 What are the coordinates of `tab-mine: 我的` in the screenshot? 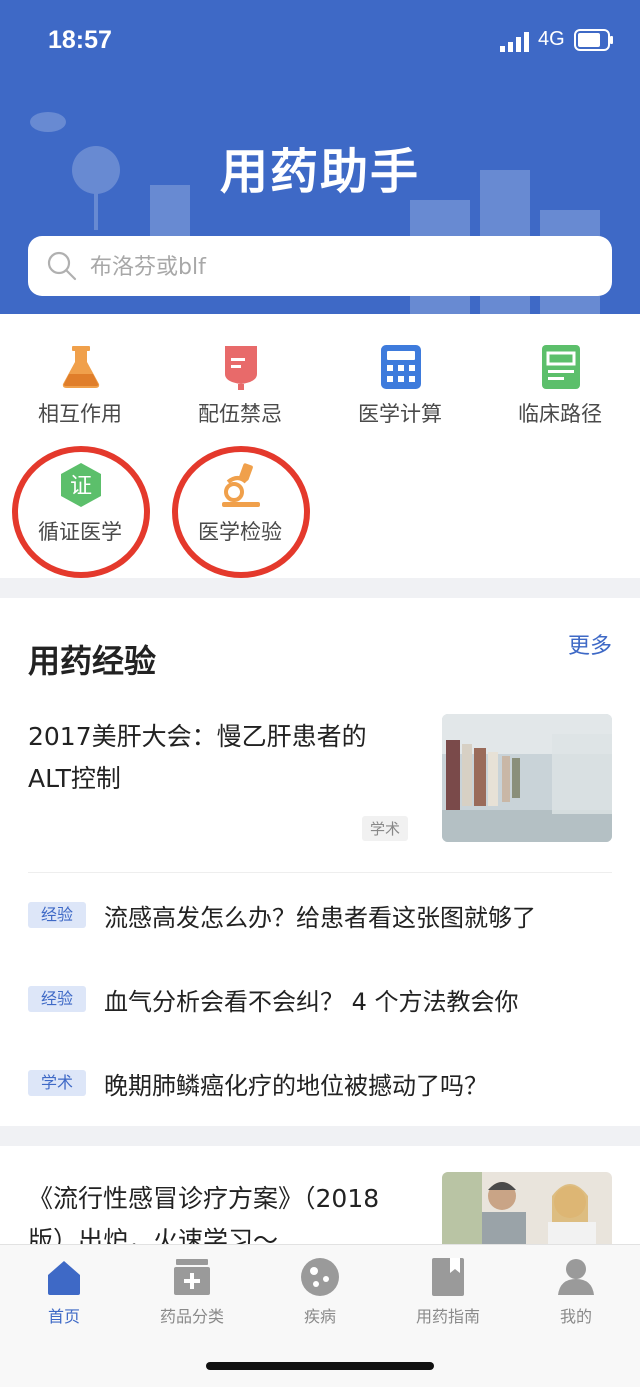 It's located at (576, 1292).